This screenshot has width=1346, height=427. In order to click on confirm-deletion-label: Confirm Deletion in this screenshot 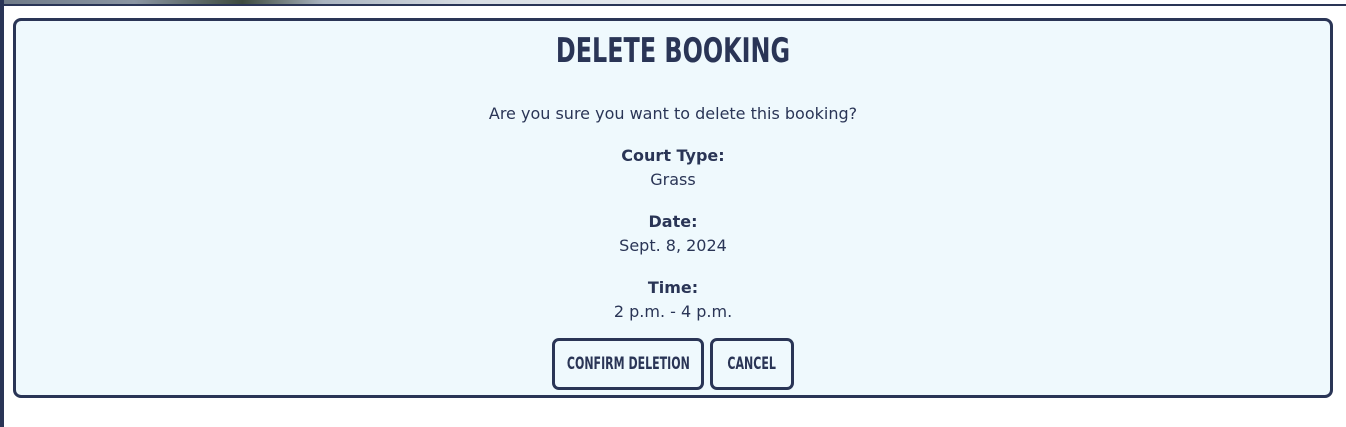, I will do `click(628, 364)`.